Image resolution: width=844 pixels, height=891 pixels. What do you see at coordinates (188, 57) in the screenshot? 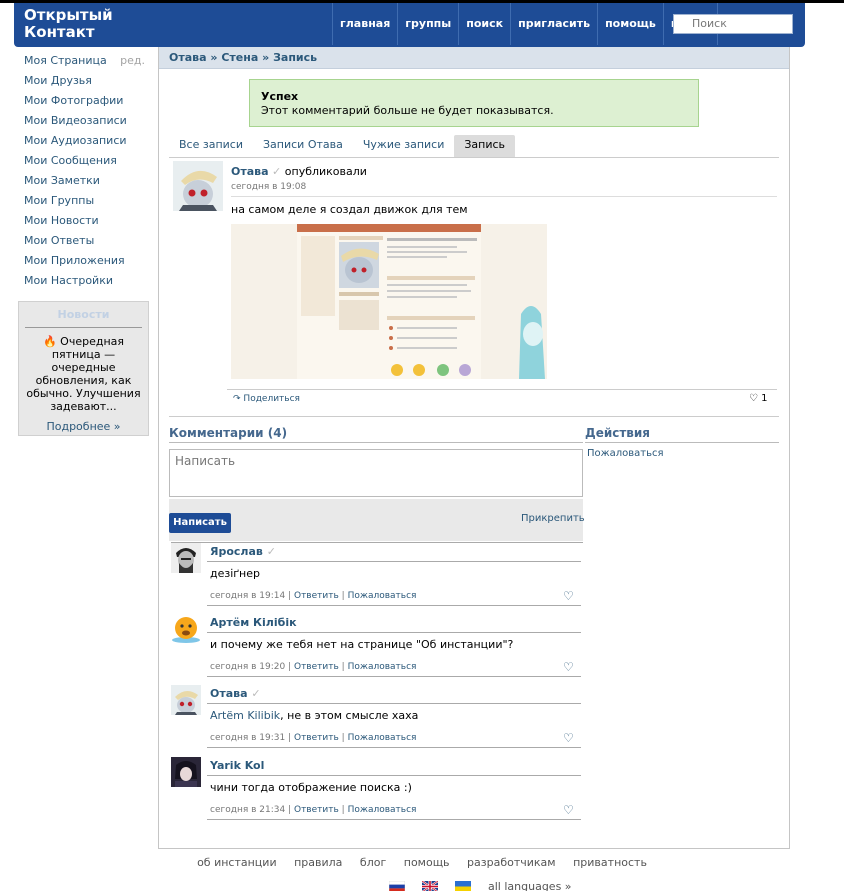
I see `breadcrumb-owner: Отава` at bounding box center [188, 57].